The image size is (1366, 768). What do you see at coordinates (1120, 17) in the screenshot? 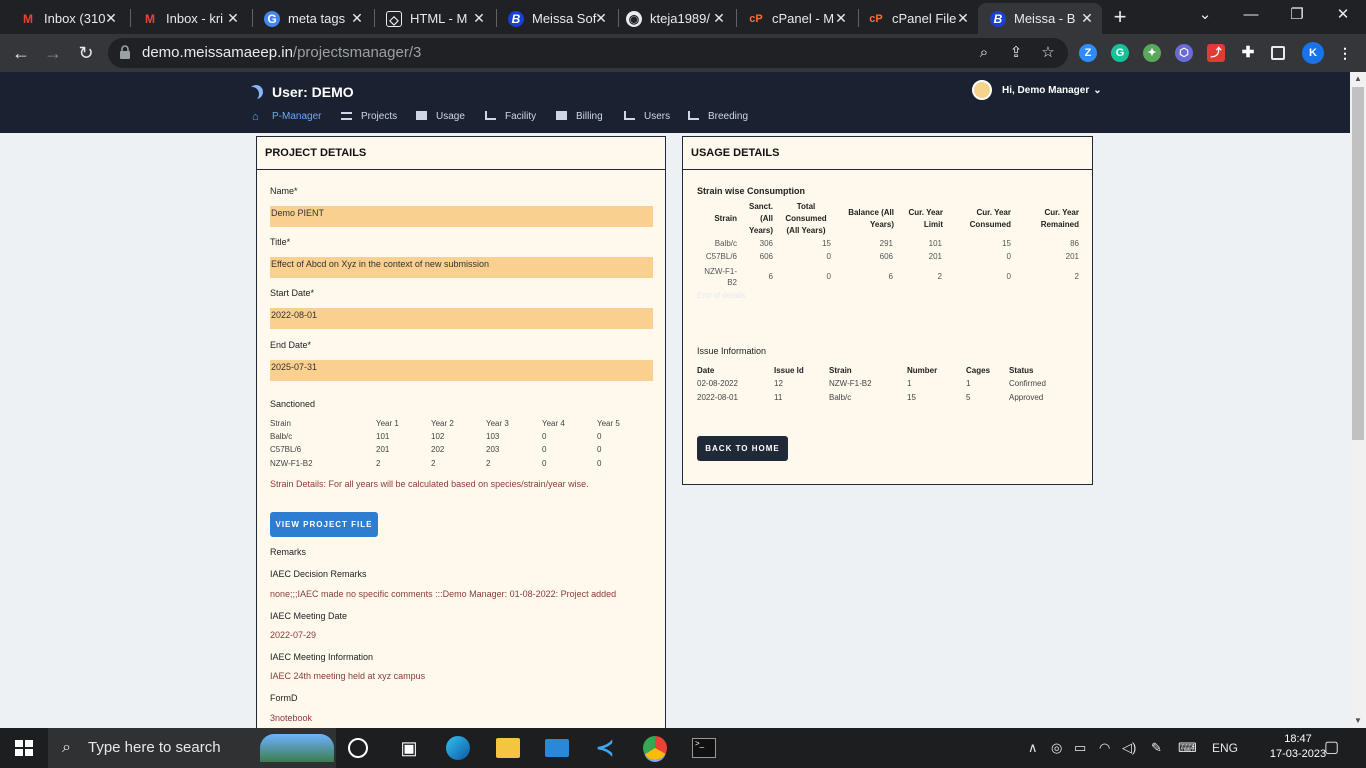
I see `new-tab-button: +` at bounding box center [1120, 17].